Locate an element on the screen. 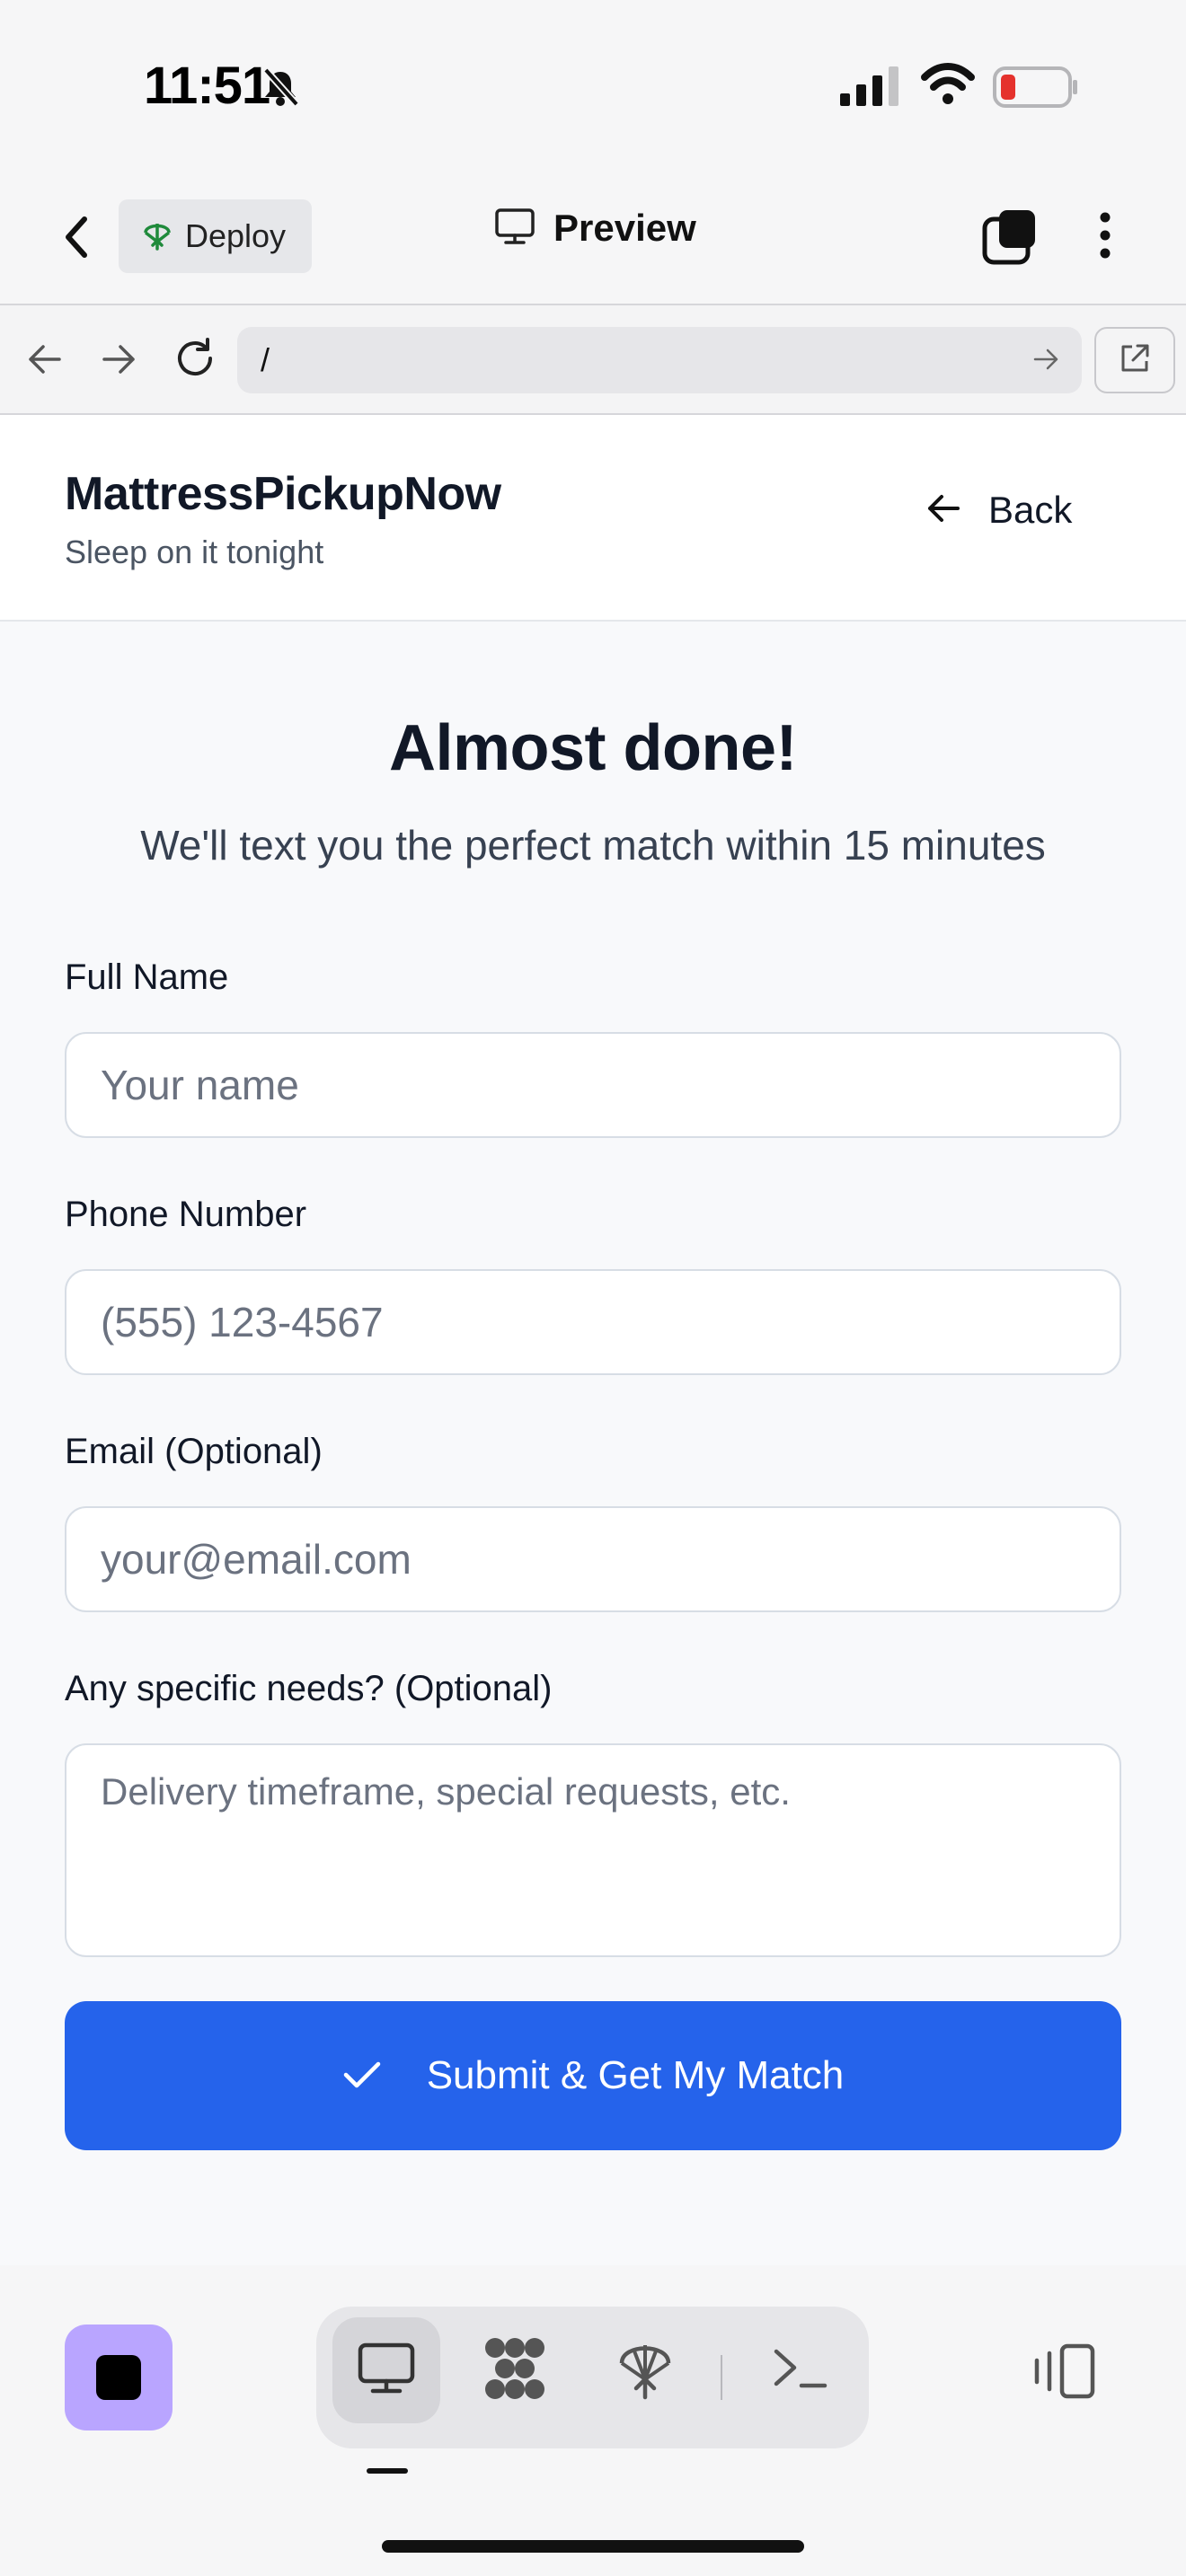 This screenshot has height=2576, width=1186. open-external-button is located at coordinates (1134, 360).